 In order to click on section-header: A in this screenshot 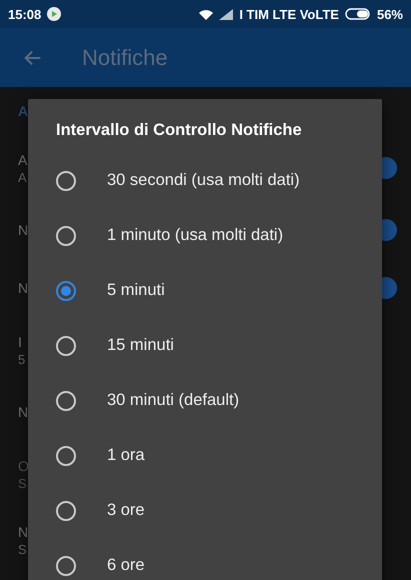, I will do `click(23, 111)`.